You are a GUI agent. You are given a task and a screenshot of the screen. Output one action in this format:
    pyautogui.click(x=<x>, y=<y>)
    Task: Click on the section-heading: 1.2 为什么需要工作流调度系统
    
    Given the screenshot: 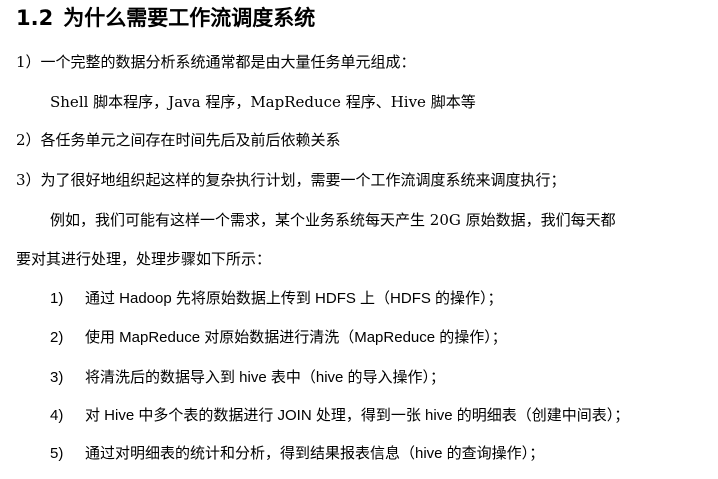 What is the action you would take?
    pyautogui.click(x=165, y=18)
    